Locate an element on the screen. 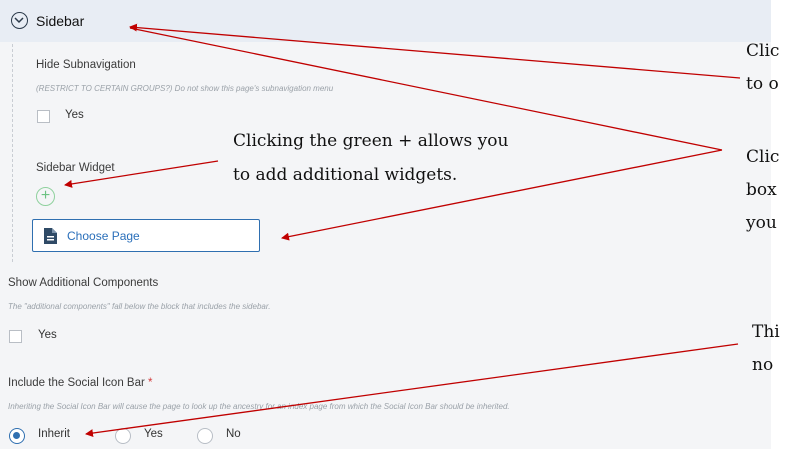  arrow-to-add-widget is located at coordinates (141, 174).